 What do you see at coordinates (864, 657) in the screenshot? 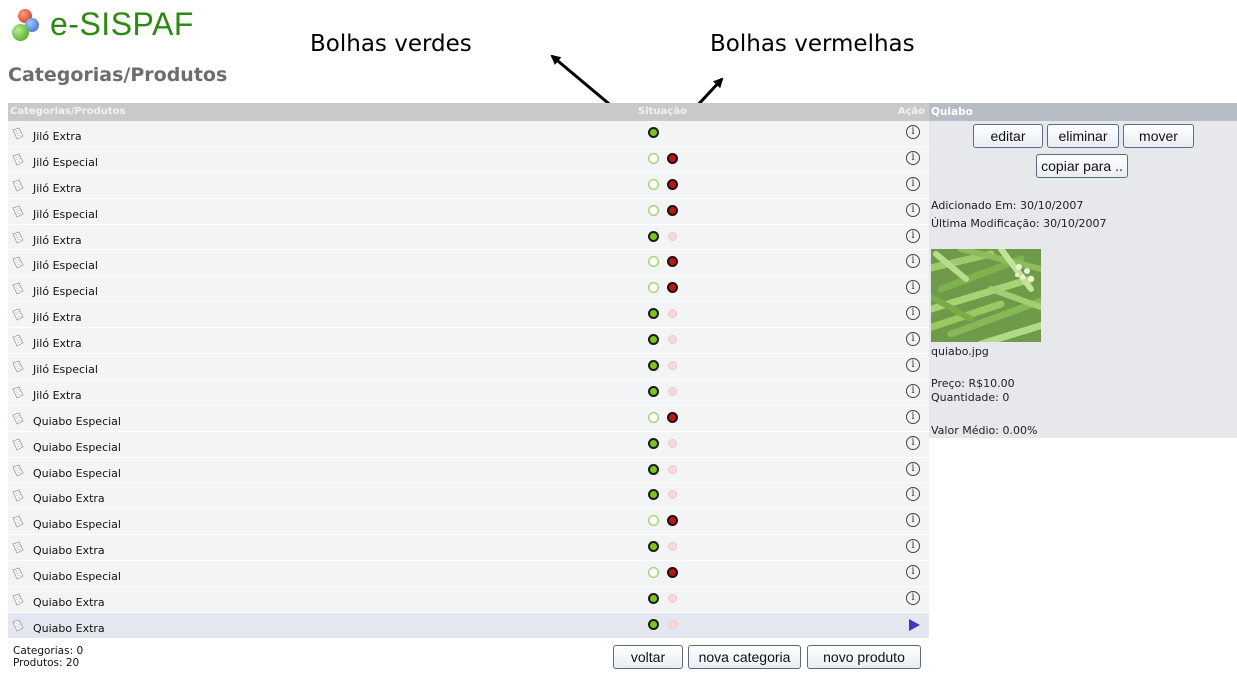
I see `new-product-button: novo produto` at bounding box center [864, 657].